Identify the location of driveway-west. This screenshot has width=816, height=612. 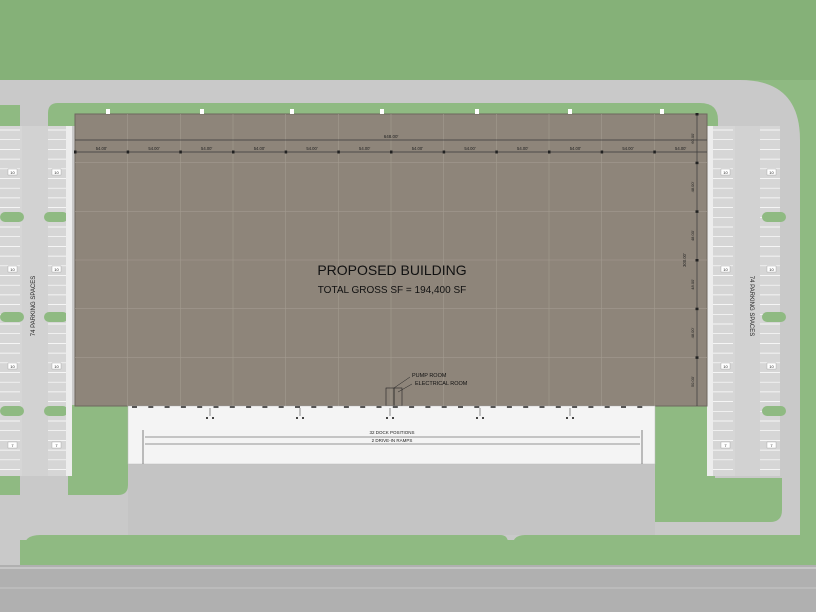
(10, 530).